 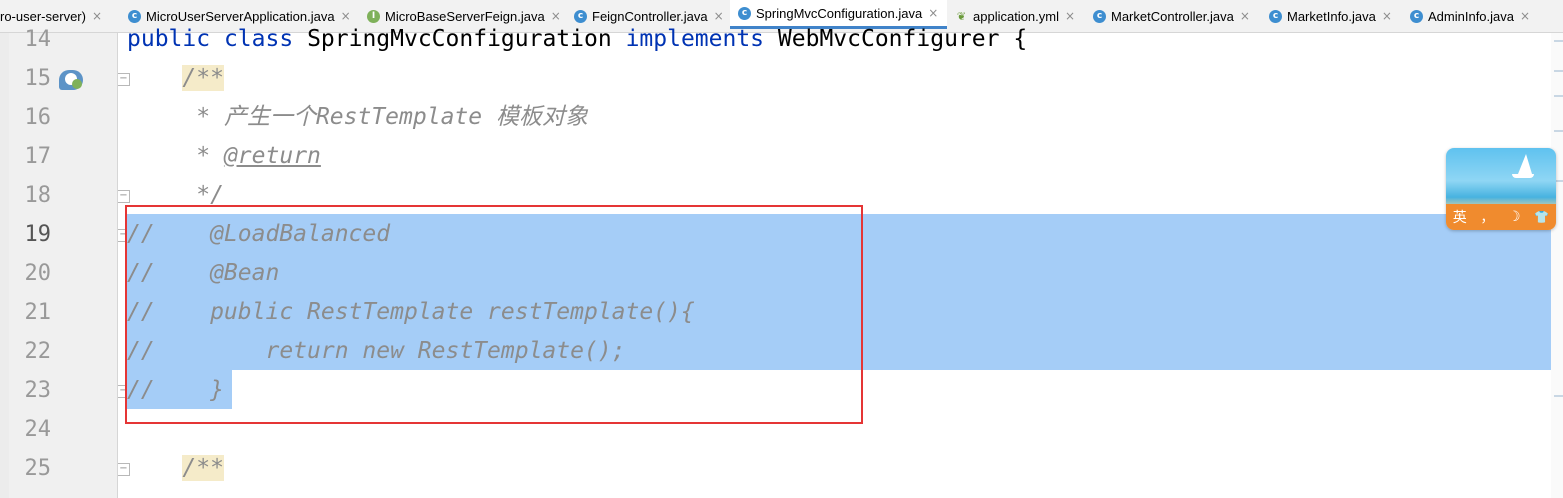 What do you see at coordinates (169, 39) in the screenshot?
I see `keyword: public` at bounding box center [169, 39].